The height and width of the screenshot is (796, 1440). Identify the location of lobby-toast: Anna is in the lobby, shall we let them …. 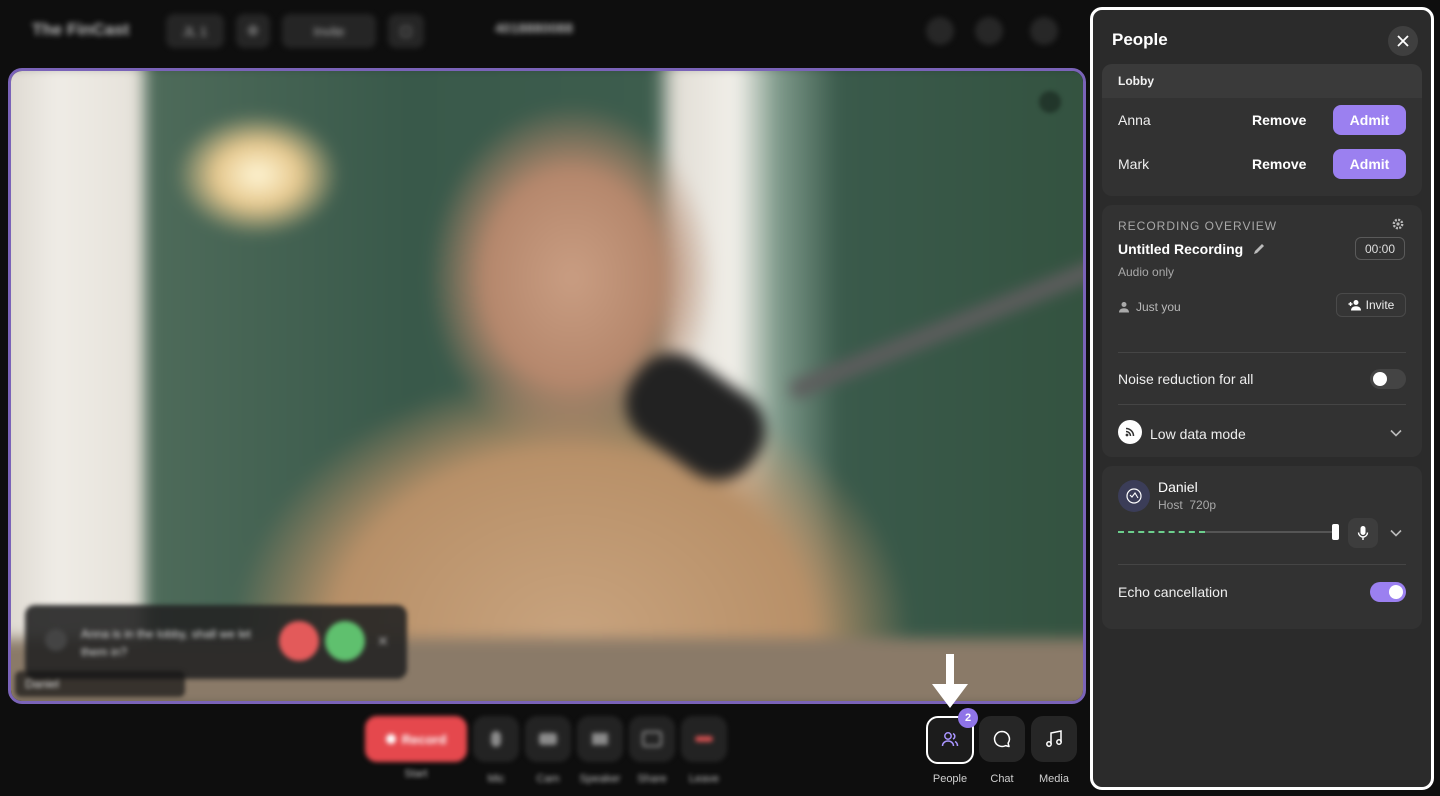
(216, 642).